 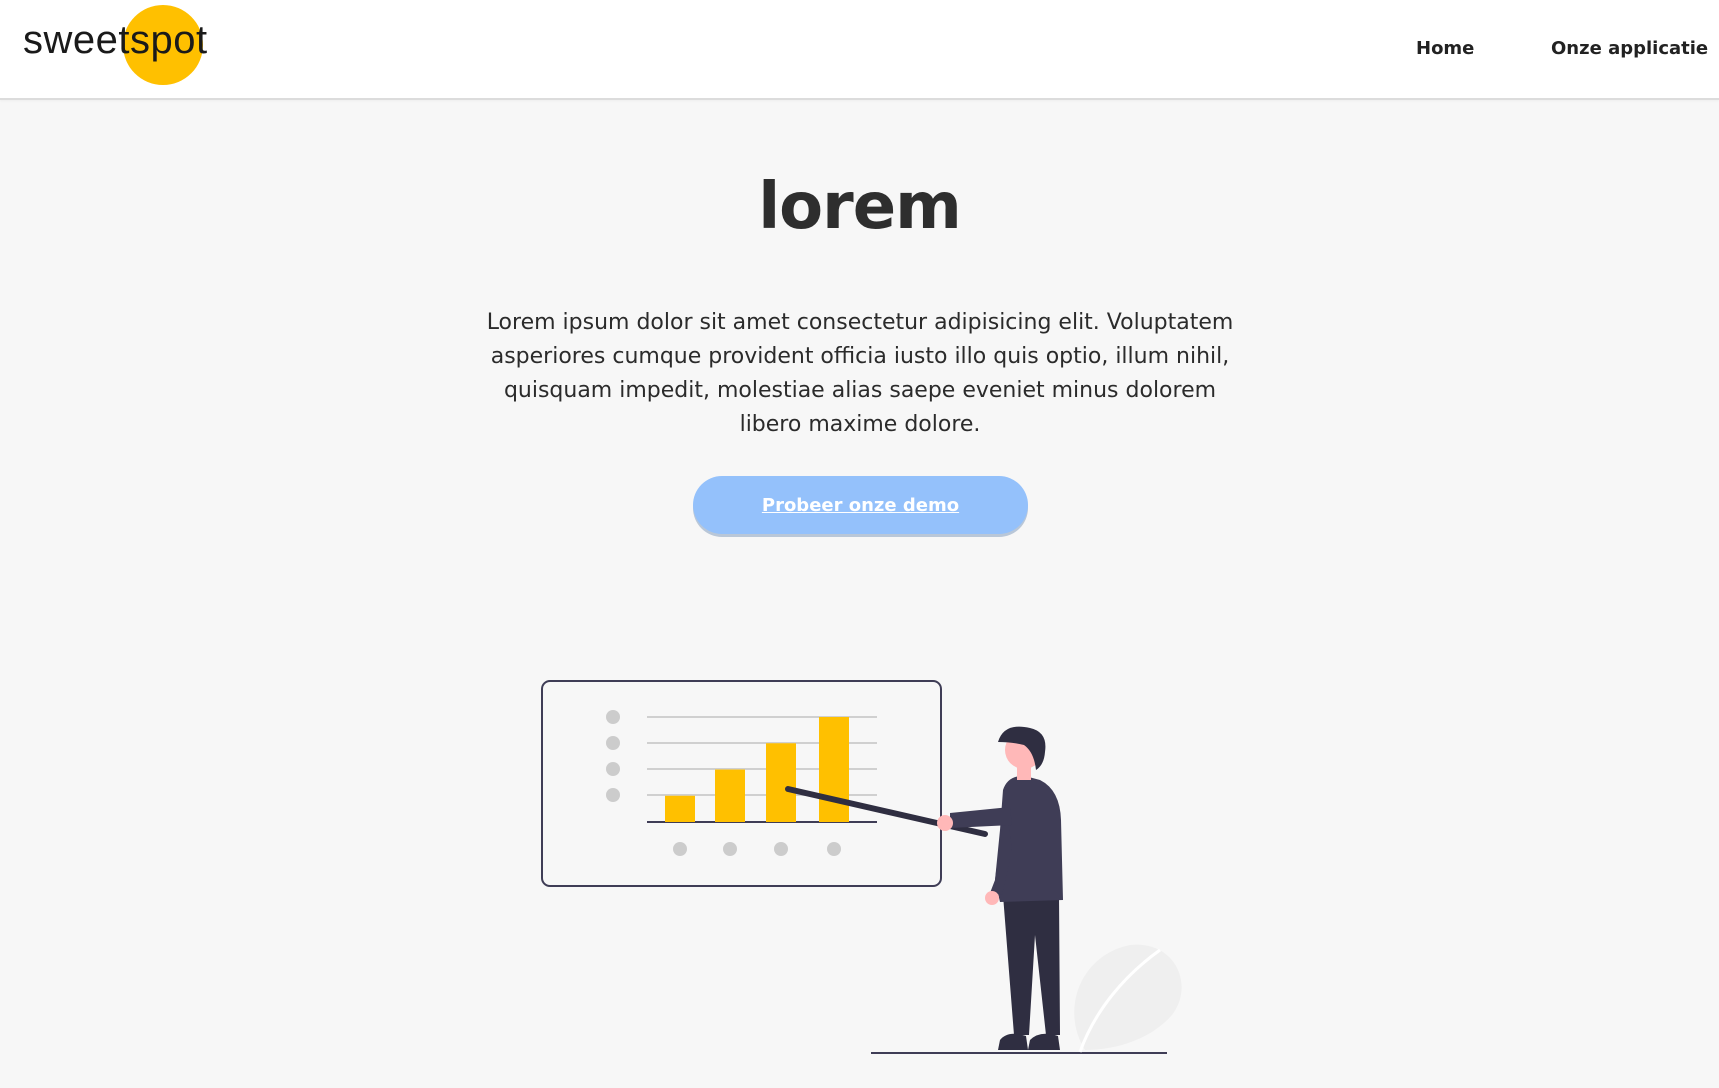 I want to click on try-demo-label: Probeer onze demo, so click(x=860, y=505).